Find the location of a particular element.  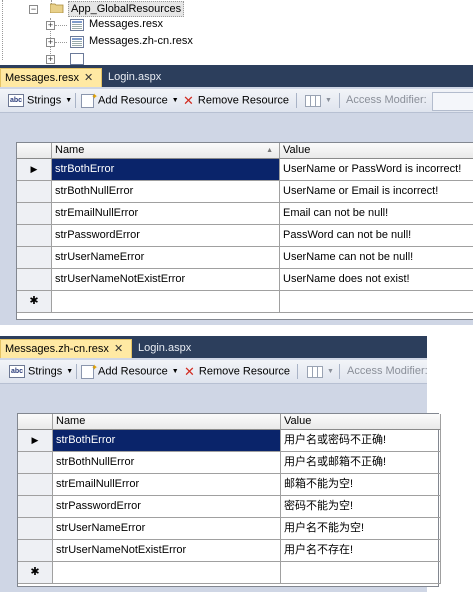

resource-value-cell: PassWord can not be null! is located at coordinates (376, 236).